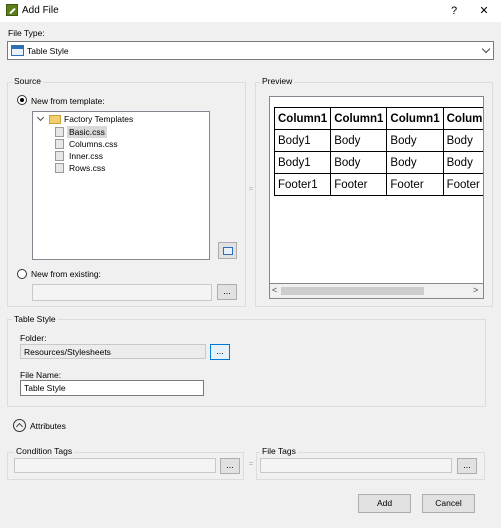 Image resolution: width=501 pixels, height=528 pixels. Describe the element at coordinates (87, 168) in the screenshot. I see `tree-item: Rows.css` at that location.